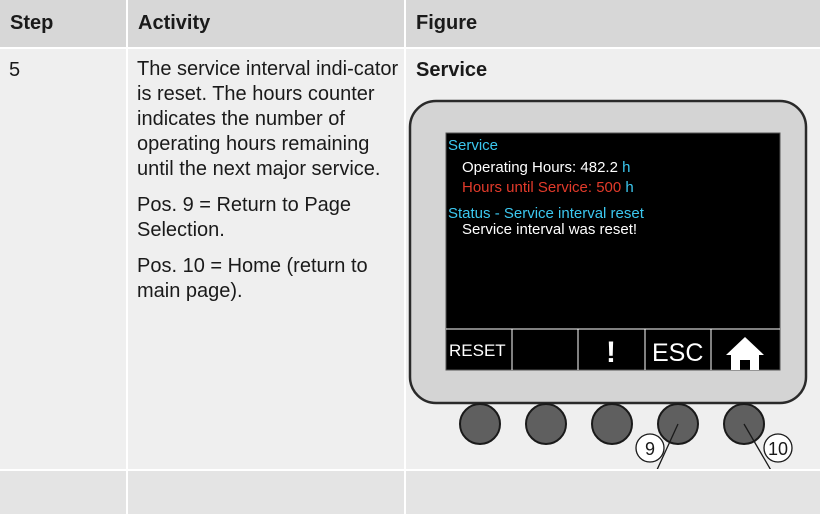 The image size is (820, 514). Describe the element at coordinates (541, 187) in the screenshot. I see `hours-until-label: Hours until Service: 500` at that location.